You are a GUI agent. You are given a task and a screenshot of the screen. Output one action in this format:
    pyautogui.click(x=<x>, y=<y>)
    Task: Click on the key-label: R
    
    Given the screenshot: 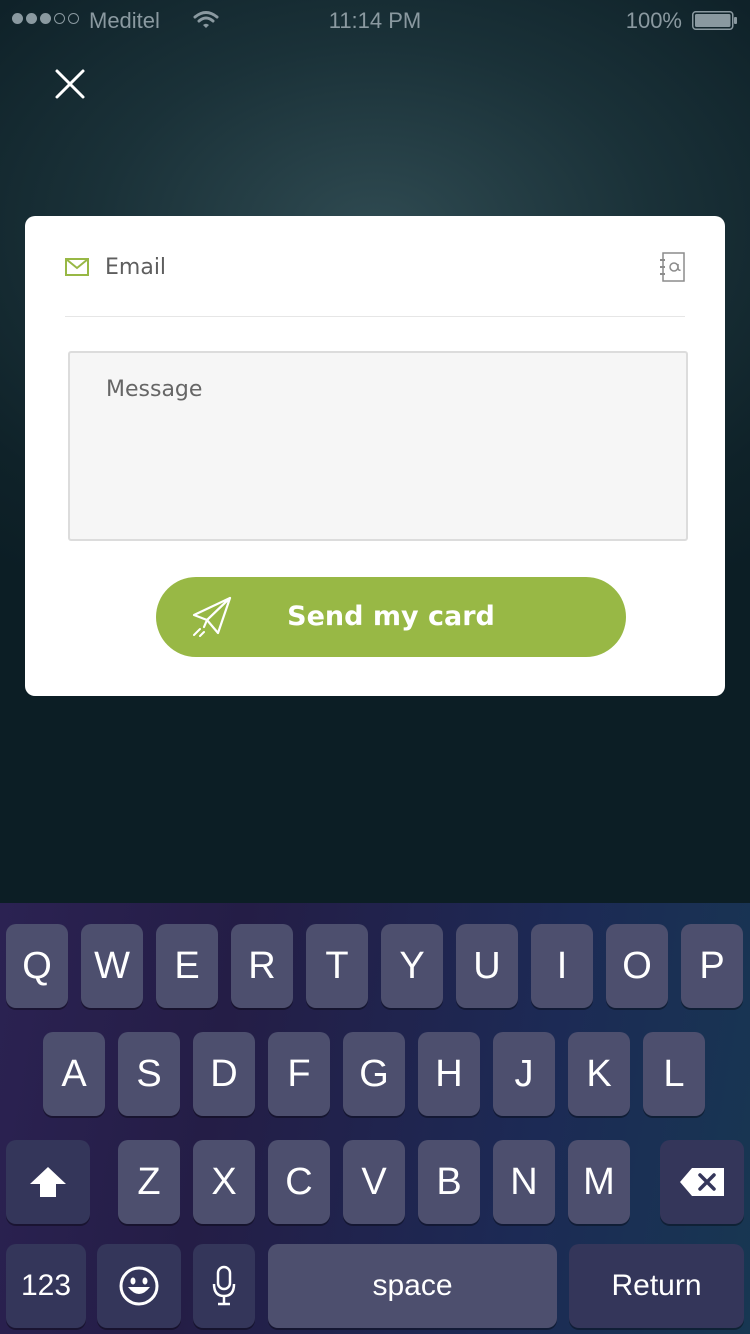 What is the action you would take?
    pyautogui.click(x=262, y=965)
    